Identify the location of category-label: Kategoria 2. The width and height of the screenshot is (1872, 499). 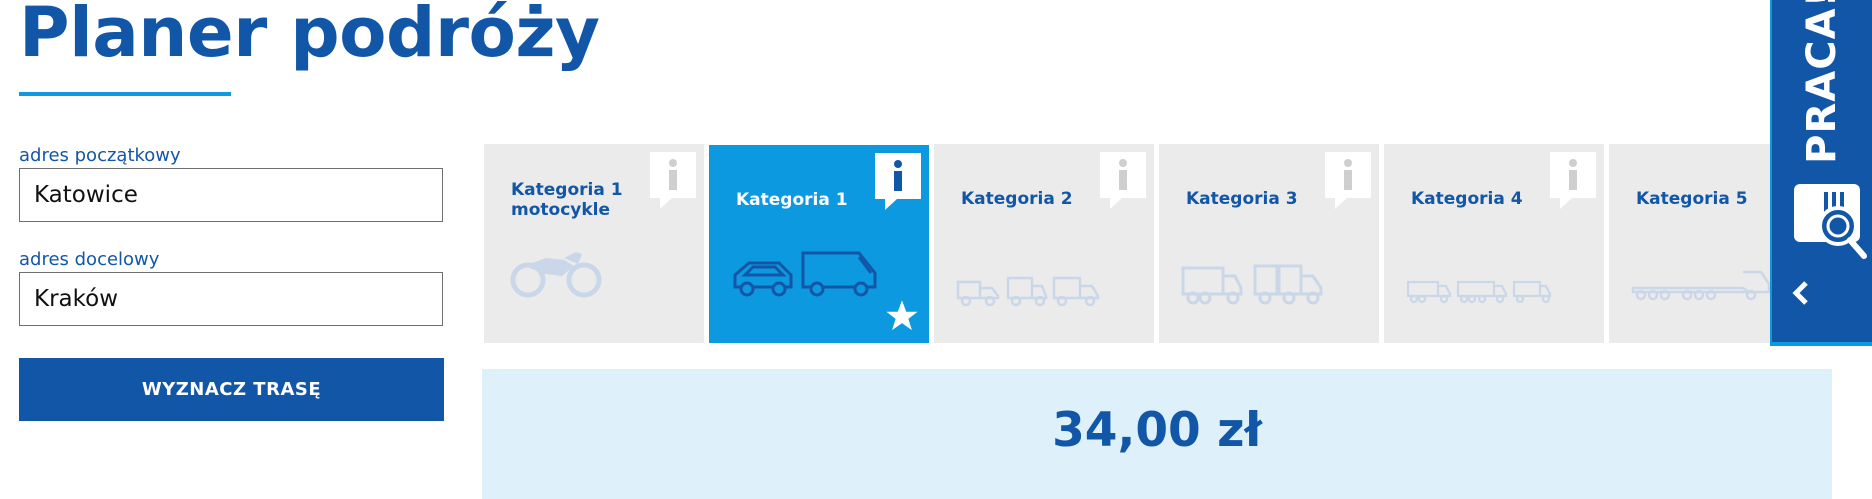
(1017, 199).